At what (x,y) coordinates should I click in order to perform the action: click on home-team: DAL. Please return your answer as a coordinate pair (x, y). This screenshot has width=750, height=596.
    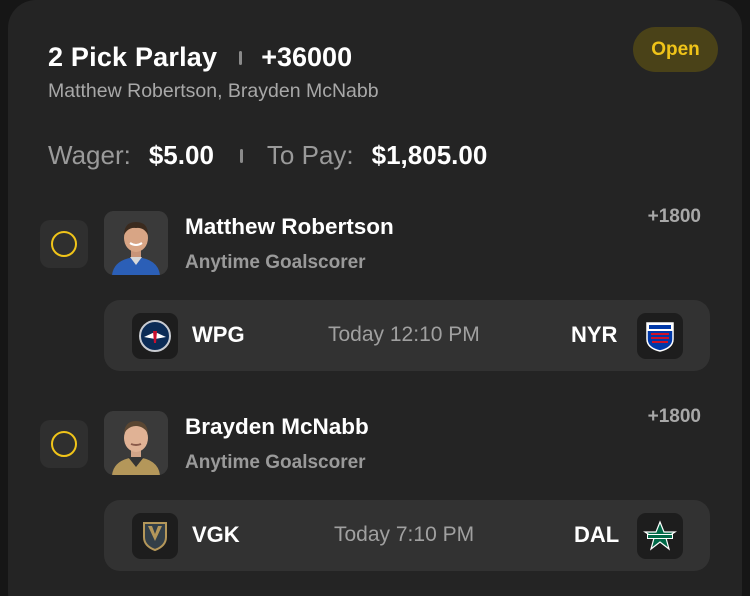
    Looking at the image, I should click on (597, 534).